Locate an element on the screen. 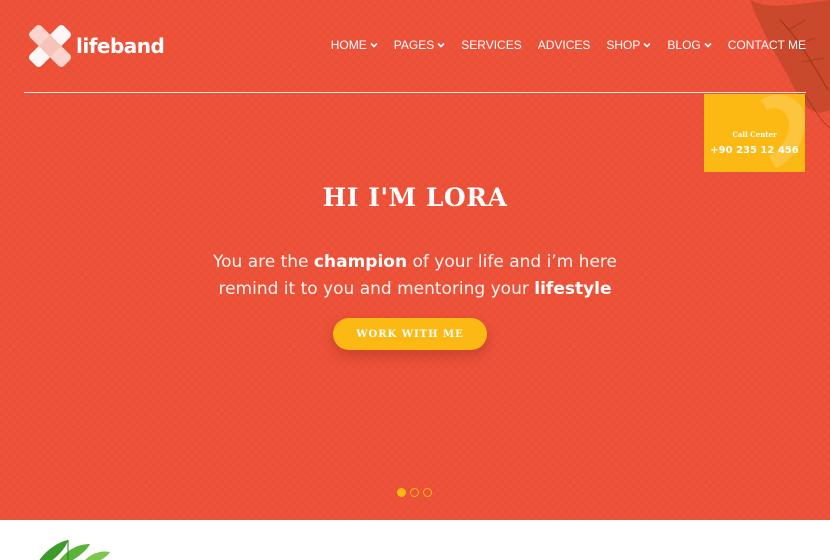 The height and width of the screenshot is (560, 830). nav-item-advices: ADVICES is located at coordinates (564, 45).